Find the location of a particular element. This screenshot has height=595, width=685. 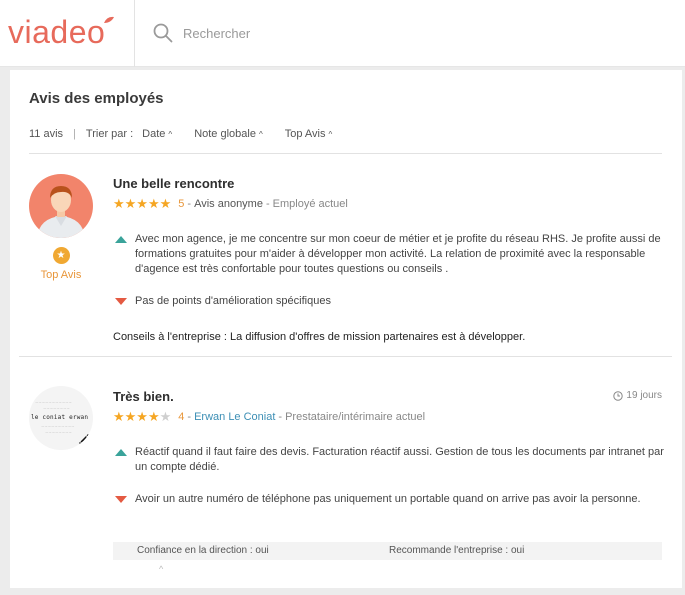

sort-rating-label: Note globale is located at coordinates (225, 134).